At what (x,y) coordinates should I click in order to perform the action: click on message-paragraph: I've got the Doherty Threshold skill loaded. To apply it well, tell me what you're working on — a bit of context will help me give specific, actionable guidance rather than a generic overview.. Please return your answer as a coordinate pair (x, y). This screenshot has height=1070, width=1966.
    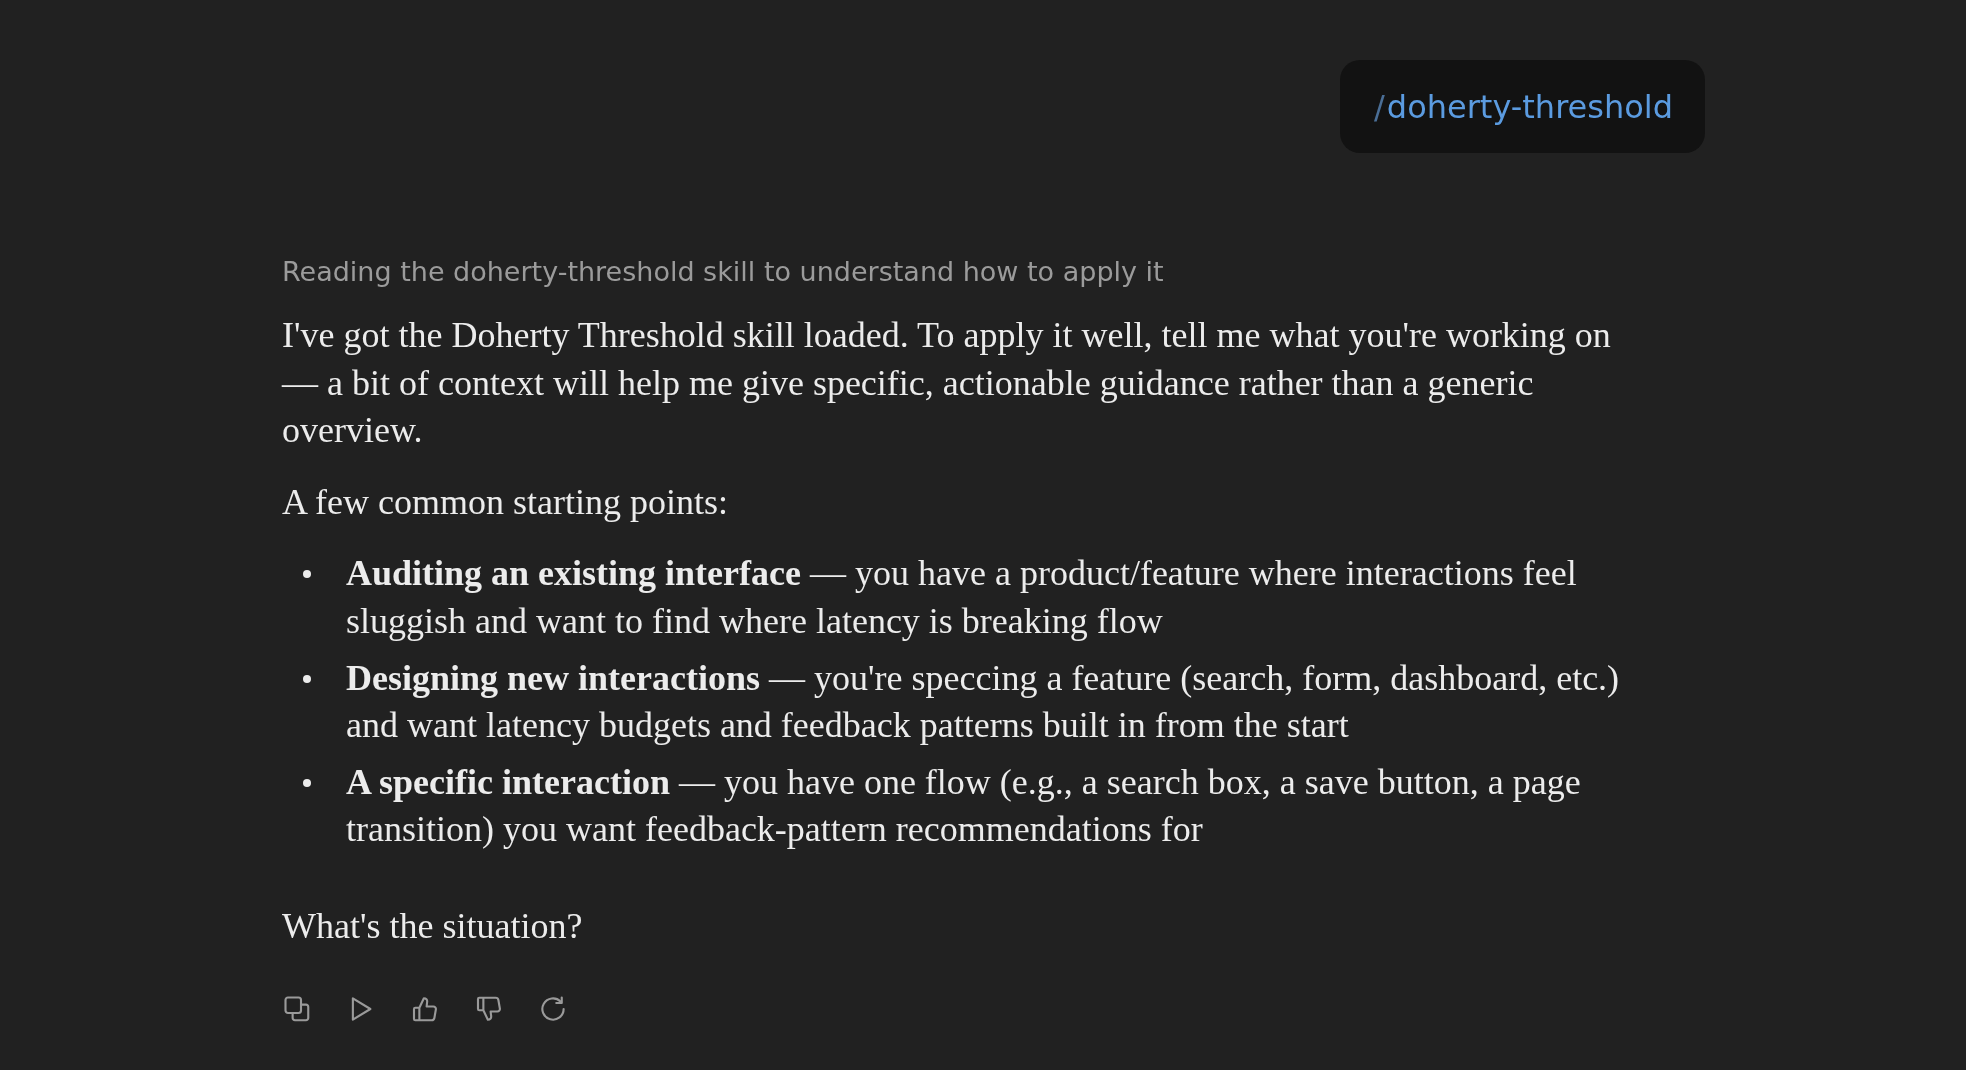
    Looking at the image, I should click on (947, 383).